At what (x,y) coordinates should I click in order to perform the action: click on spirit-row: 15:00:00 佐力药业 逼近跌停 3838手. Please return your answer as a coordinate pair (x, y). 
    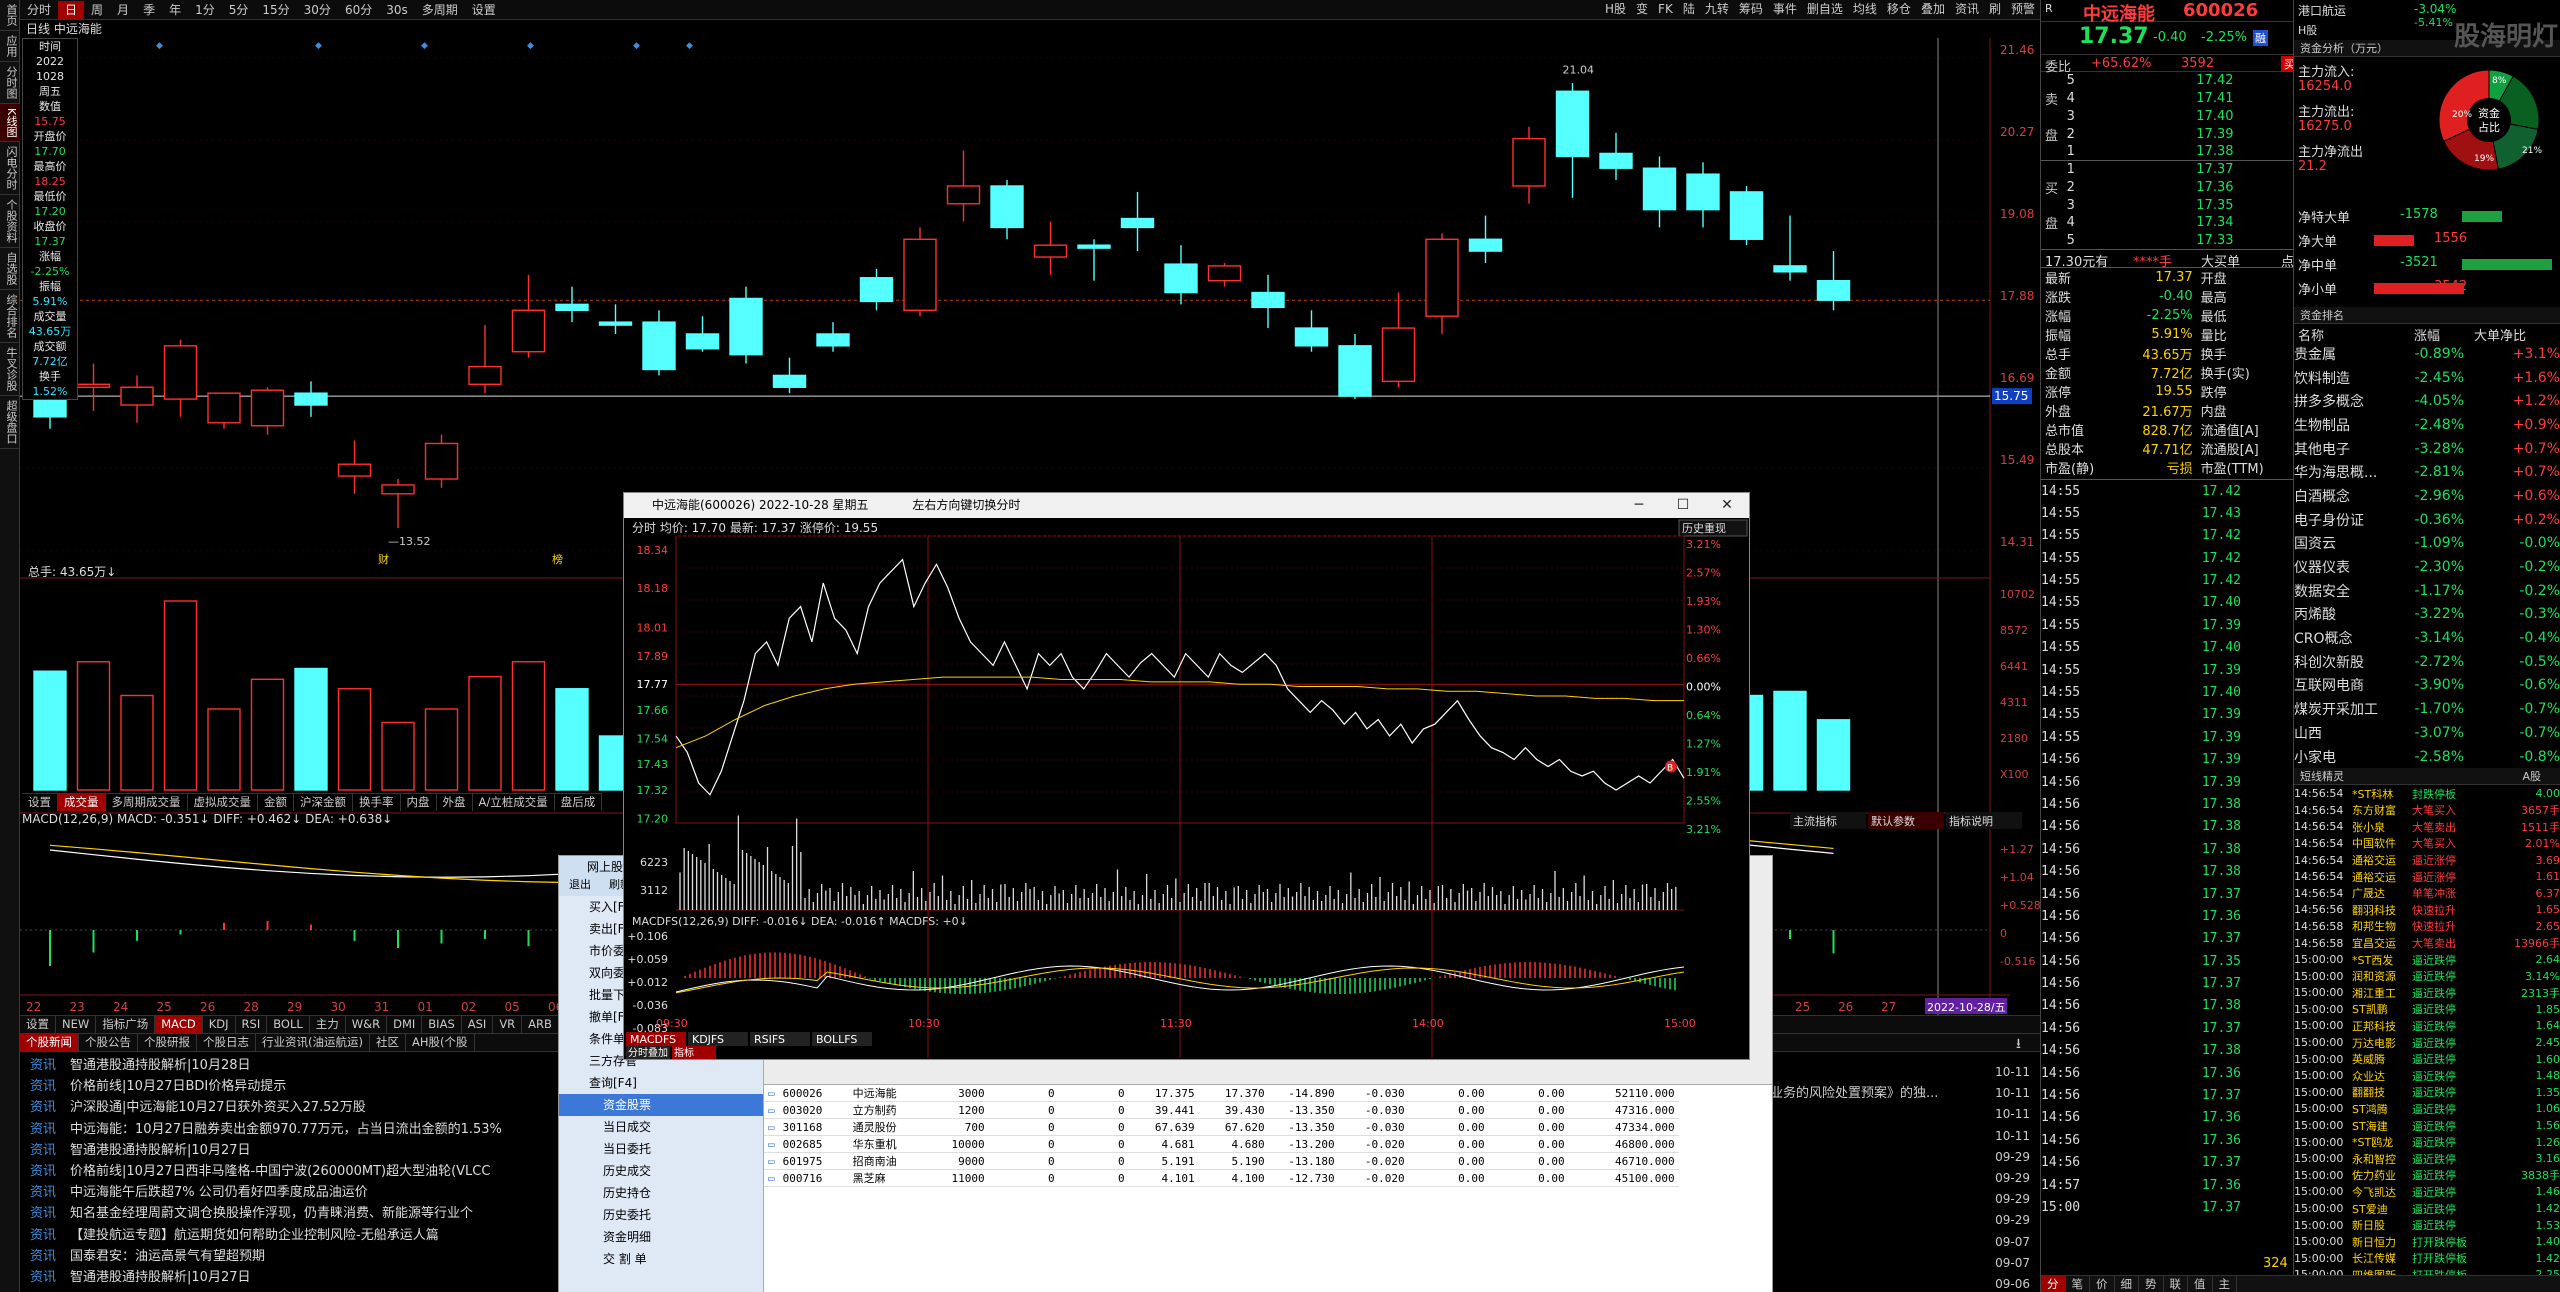
    Looking at the image, I should click on (2427, 1175).